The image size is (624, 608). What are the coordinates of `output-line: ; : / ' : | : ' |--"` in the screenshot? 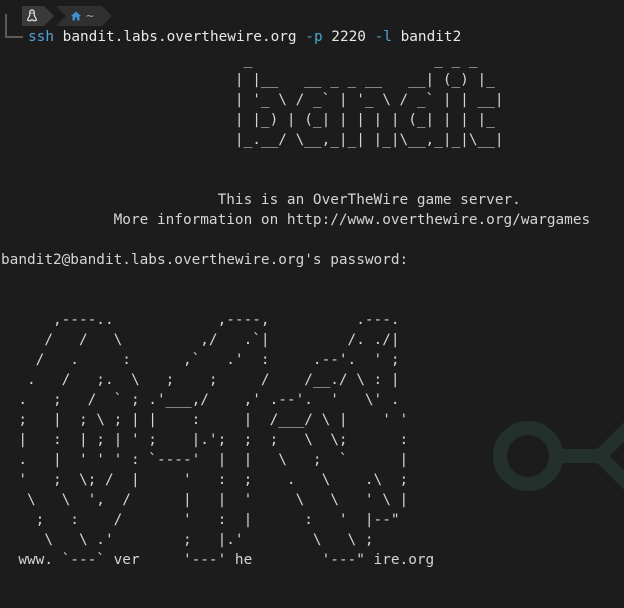 It's located at (200, 520).